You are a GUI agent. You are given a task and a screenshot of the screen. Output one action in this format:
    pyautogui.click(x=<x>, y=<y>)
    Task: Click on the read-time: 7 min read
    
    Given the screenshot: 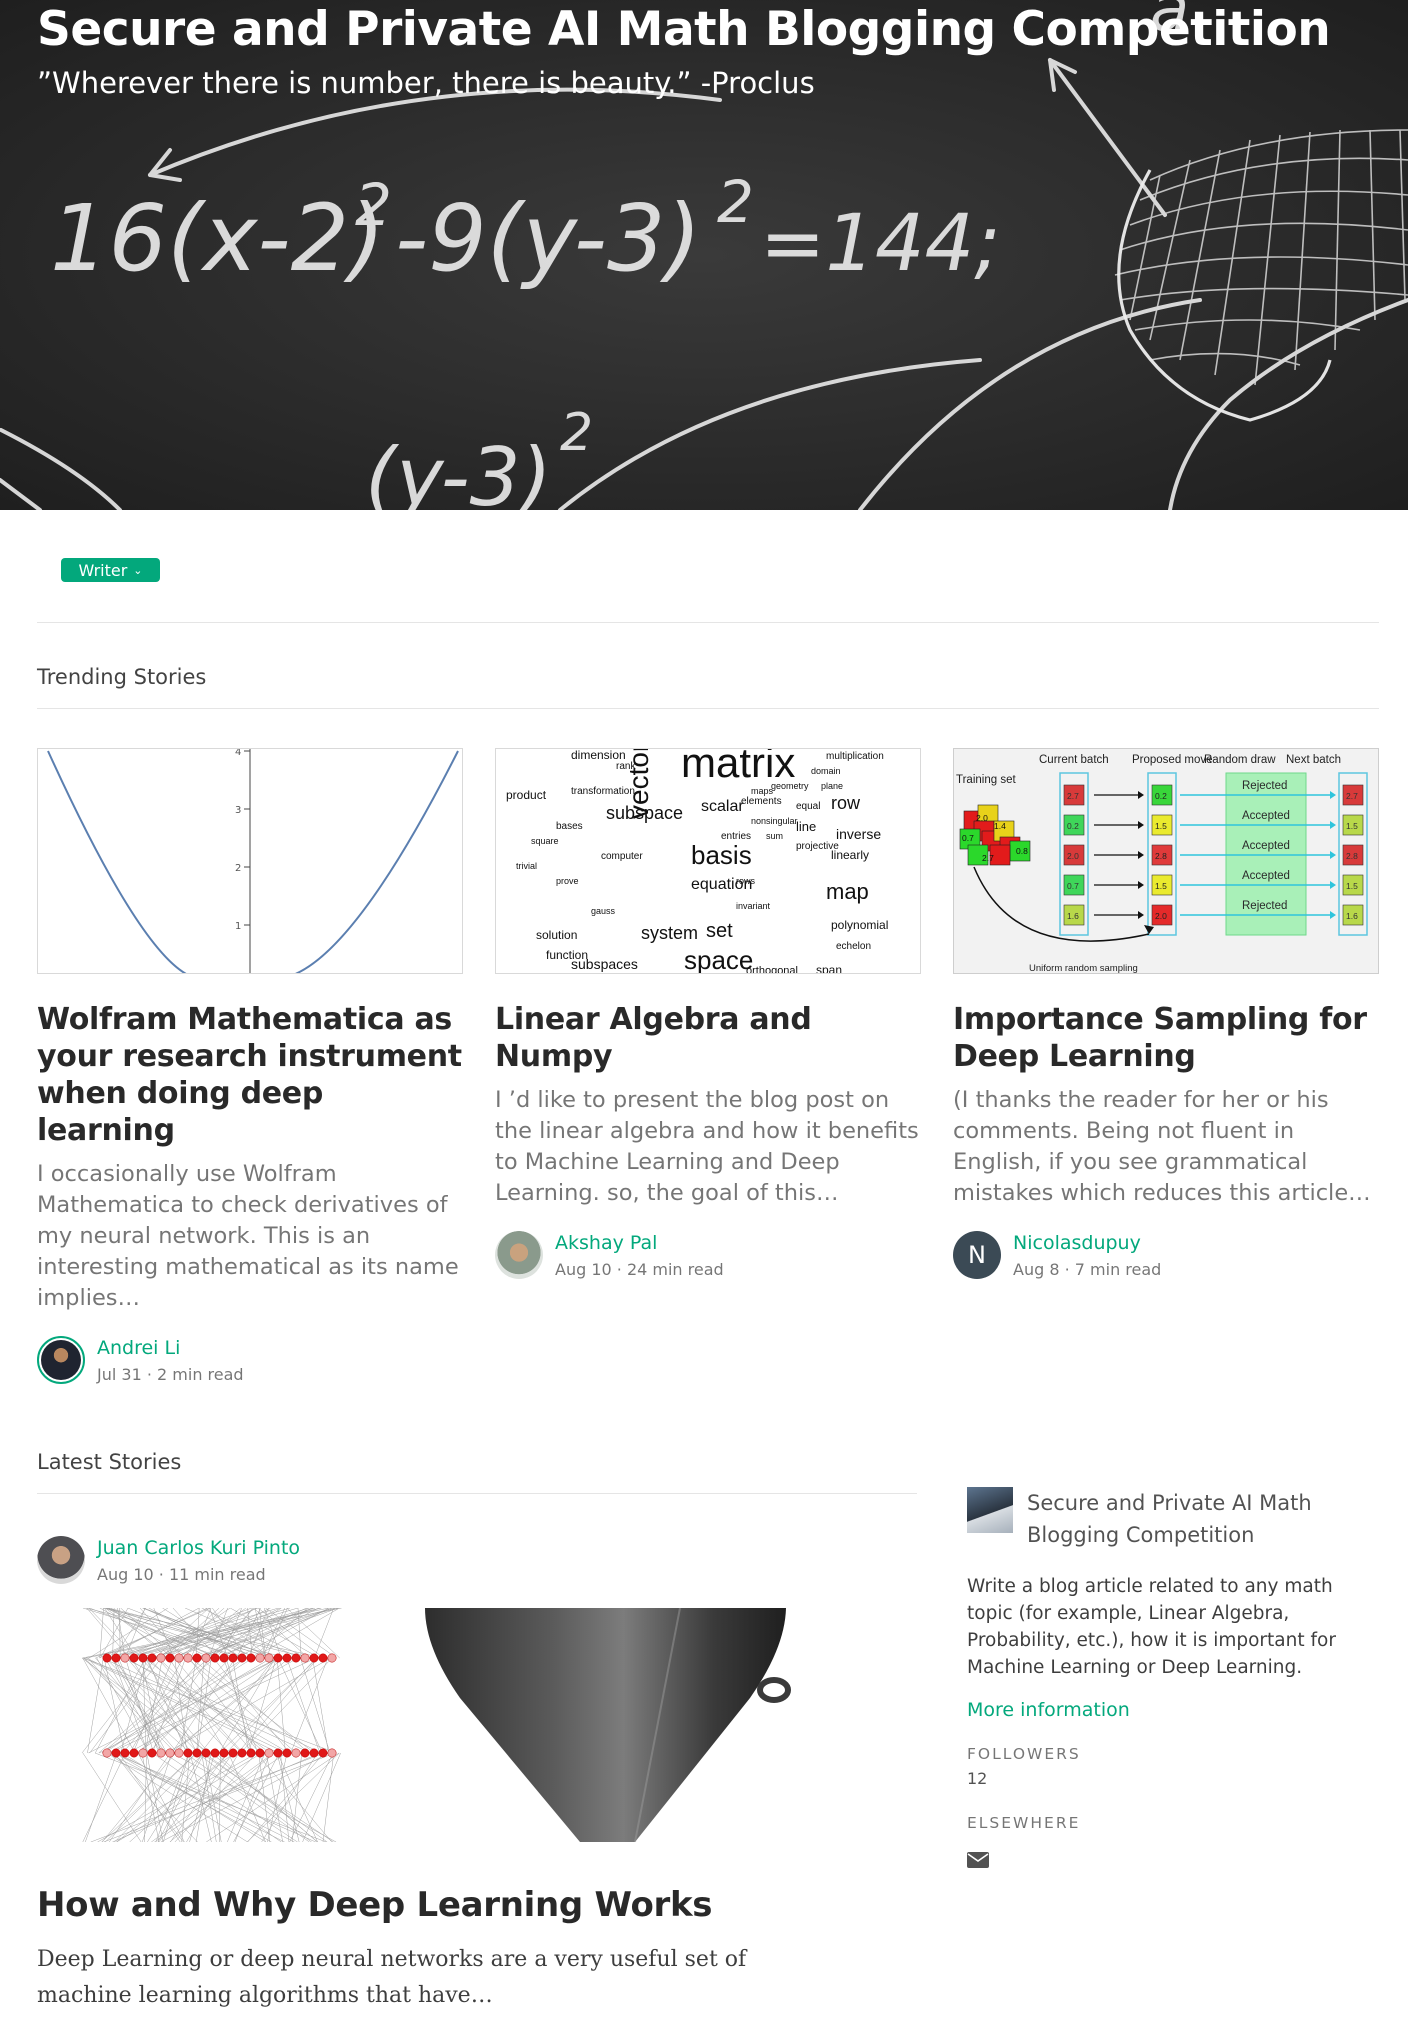 What is the action you would take?
    pyautogui.click(x=1118, y=1269)
    